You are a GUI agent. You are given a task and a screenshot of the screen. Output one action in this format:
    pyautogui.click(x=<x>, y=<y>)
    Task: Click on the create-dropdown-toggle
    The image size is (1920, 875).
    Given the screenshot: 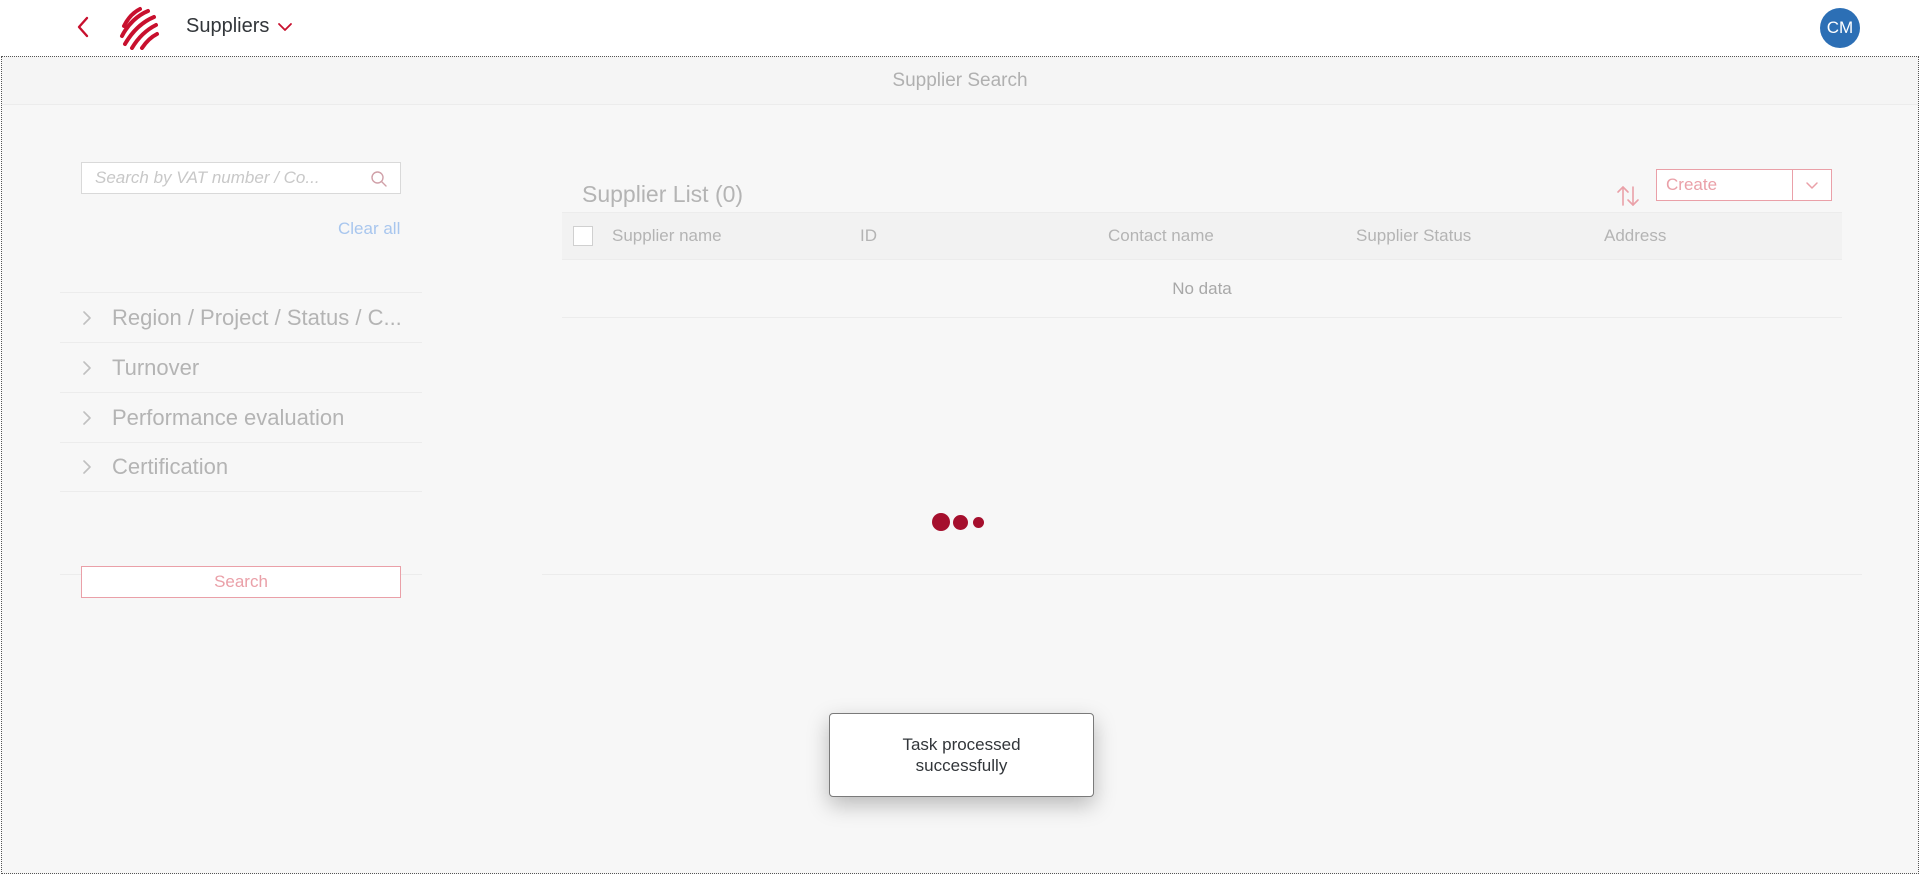 What is the action you would take?
    pyautogui.click(x=1812, y=185)
    